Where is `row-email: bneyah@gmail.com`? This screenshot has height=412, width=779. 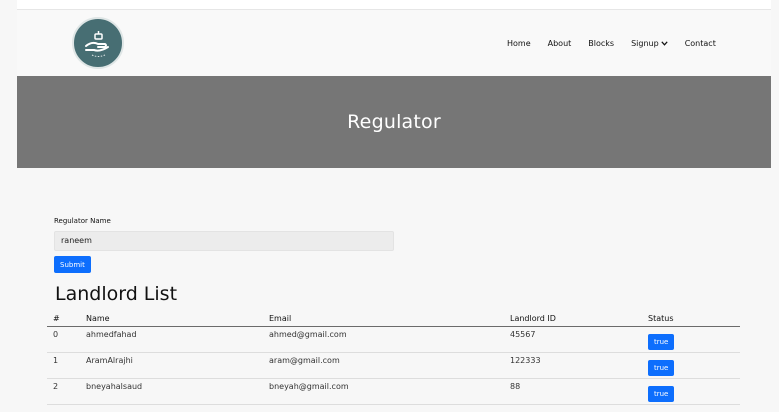 row-email: bneyah@gmail.com is located at coordinates (309, 386).